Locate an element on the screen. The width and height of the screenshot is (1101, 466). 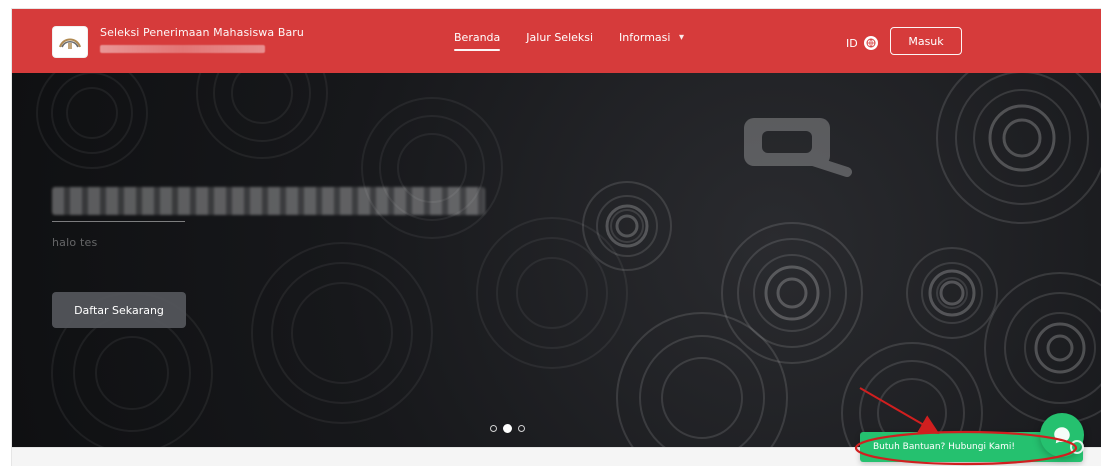
q-logo-mark is located at coordinates (798, 147).